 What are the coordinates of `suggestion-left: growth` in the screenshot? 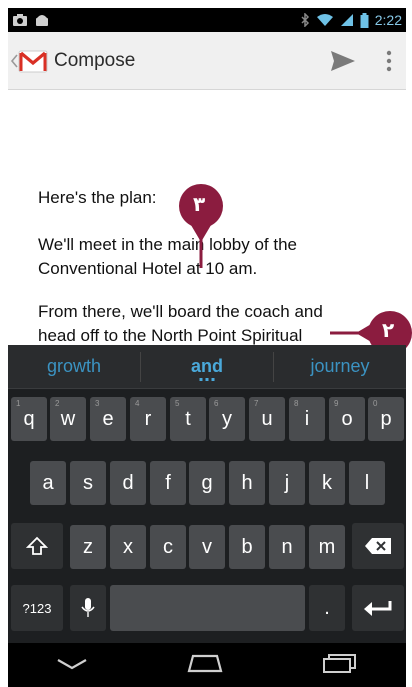 It's located at (74, 366).